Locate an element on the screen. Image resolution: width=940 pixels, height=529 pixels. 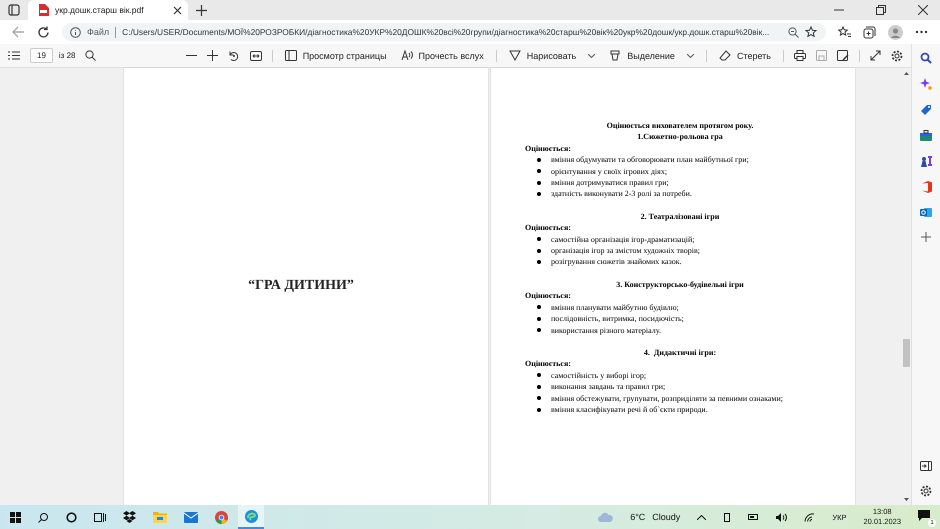
info-icon is located at coordinates (75, 32).